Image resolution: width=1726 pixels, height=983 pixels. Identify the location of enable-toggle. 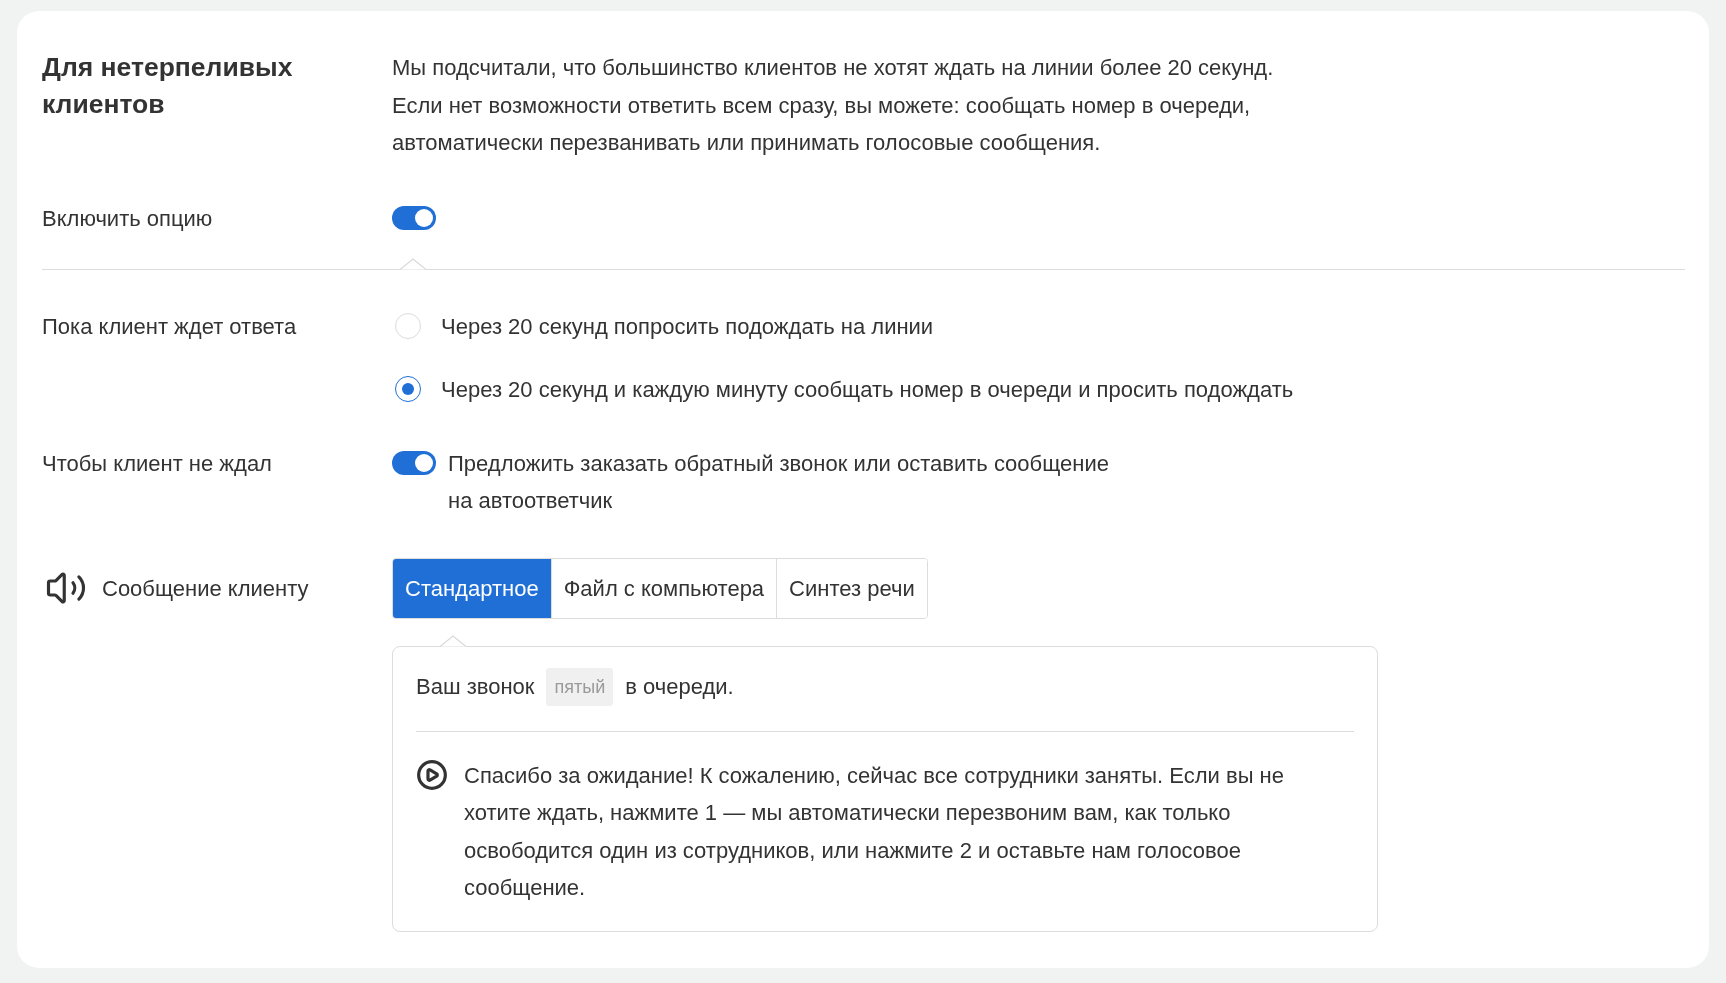
(414, 218).